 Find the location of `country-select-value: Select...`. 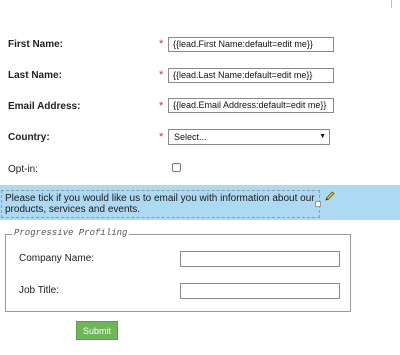

country-select-value: Select... is located at coordinates (190, 137).